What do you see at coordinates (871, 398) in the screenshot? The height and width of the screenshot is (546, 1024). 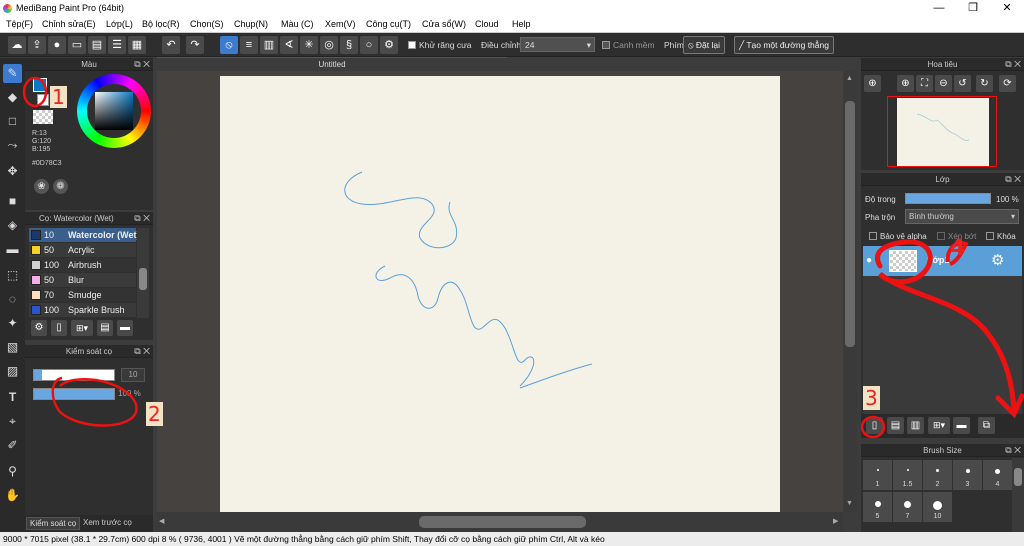 I see `annotation-label-3: 3` at bounding box center [871, 398].